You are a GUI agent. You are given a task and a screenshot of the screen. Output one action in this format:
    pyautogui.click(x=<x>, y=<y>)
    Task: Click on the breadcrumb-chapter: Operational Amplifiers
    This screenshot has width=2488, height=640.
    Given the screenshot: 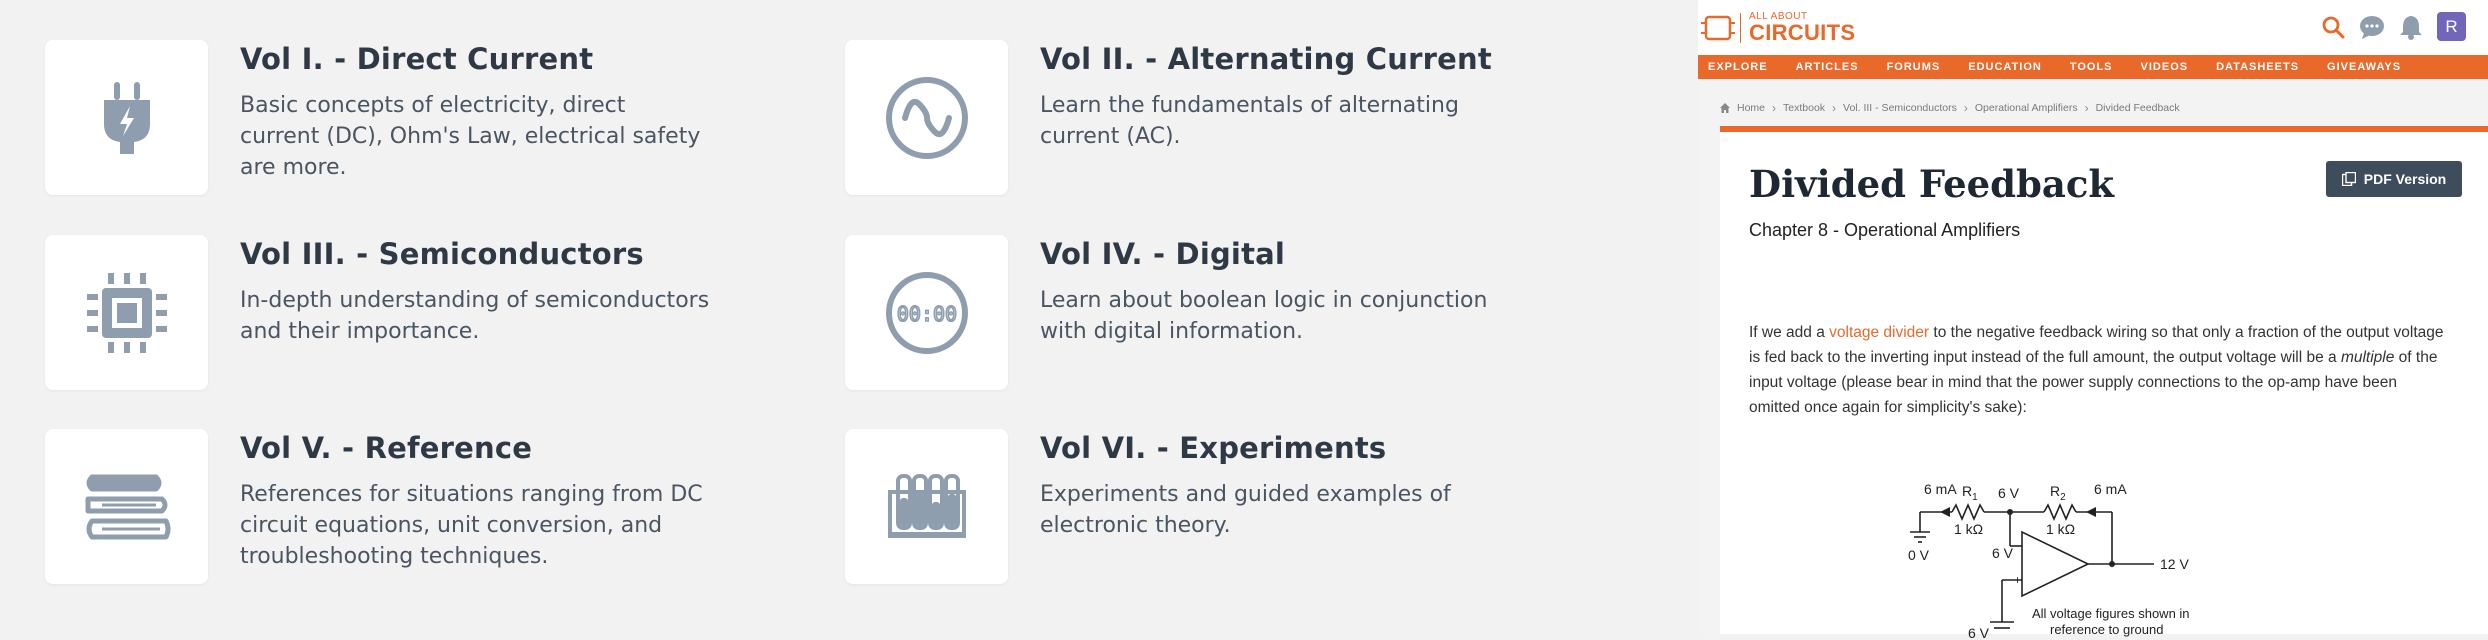 What is the action you would take?
    pyautogui.click(x=2026, y=108)
    